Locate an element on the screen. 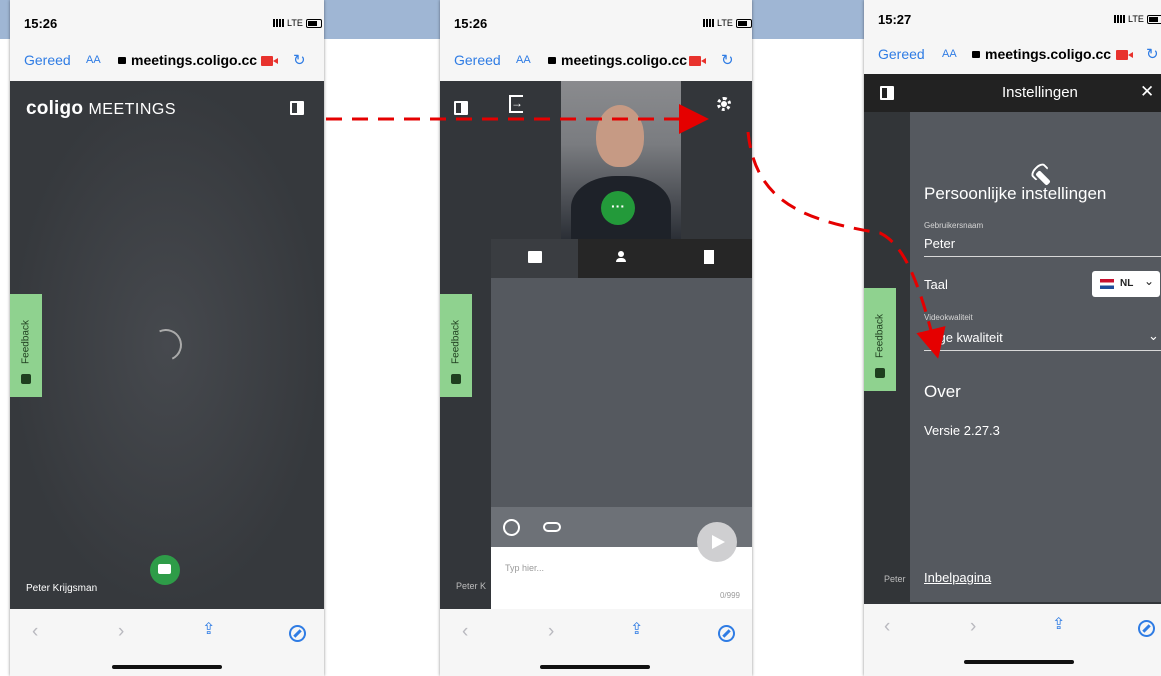  username-field: Peter is located at coordinates (939, 243).